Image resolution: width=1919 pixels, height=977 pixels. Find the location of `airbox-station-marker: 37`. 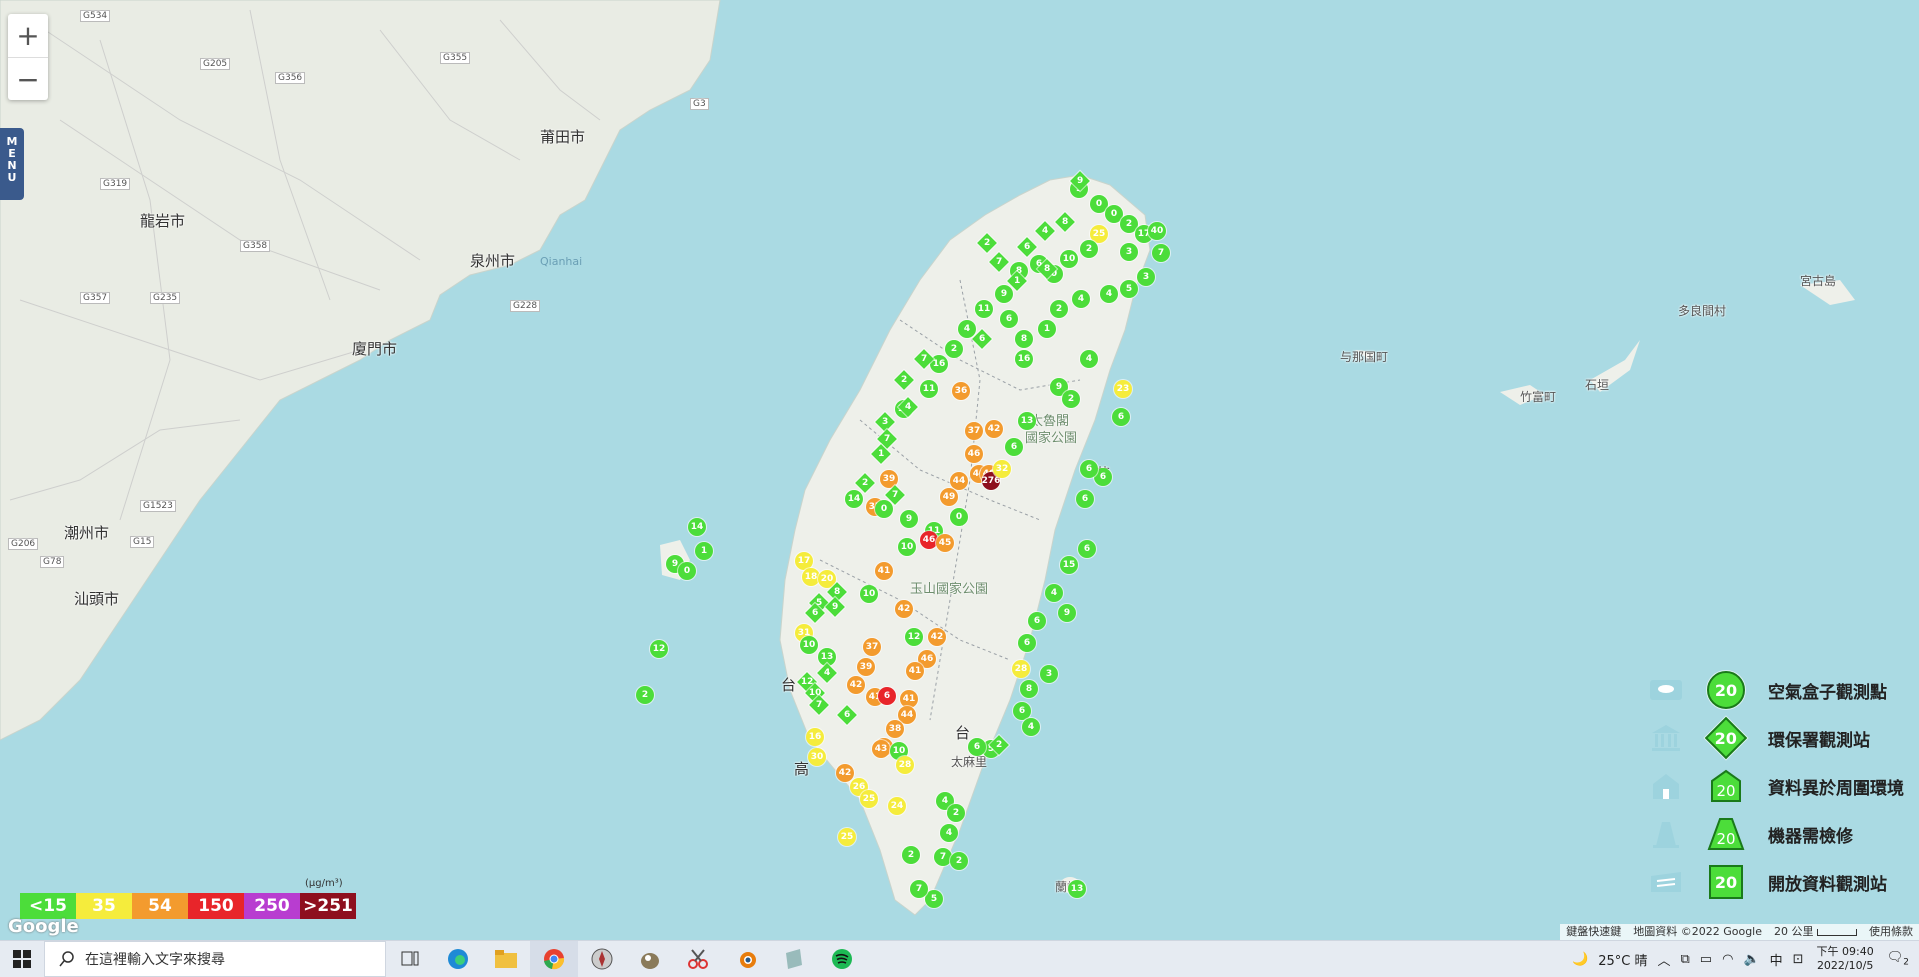

airbox-station-marker: 37 is located at coordinates (872, 647).